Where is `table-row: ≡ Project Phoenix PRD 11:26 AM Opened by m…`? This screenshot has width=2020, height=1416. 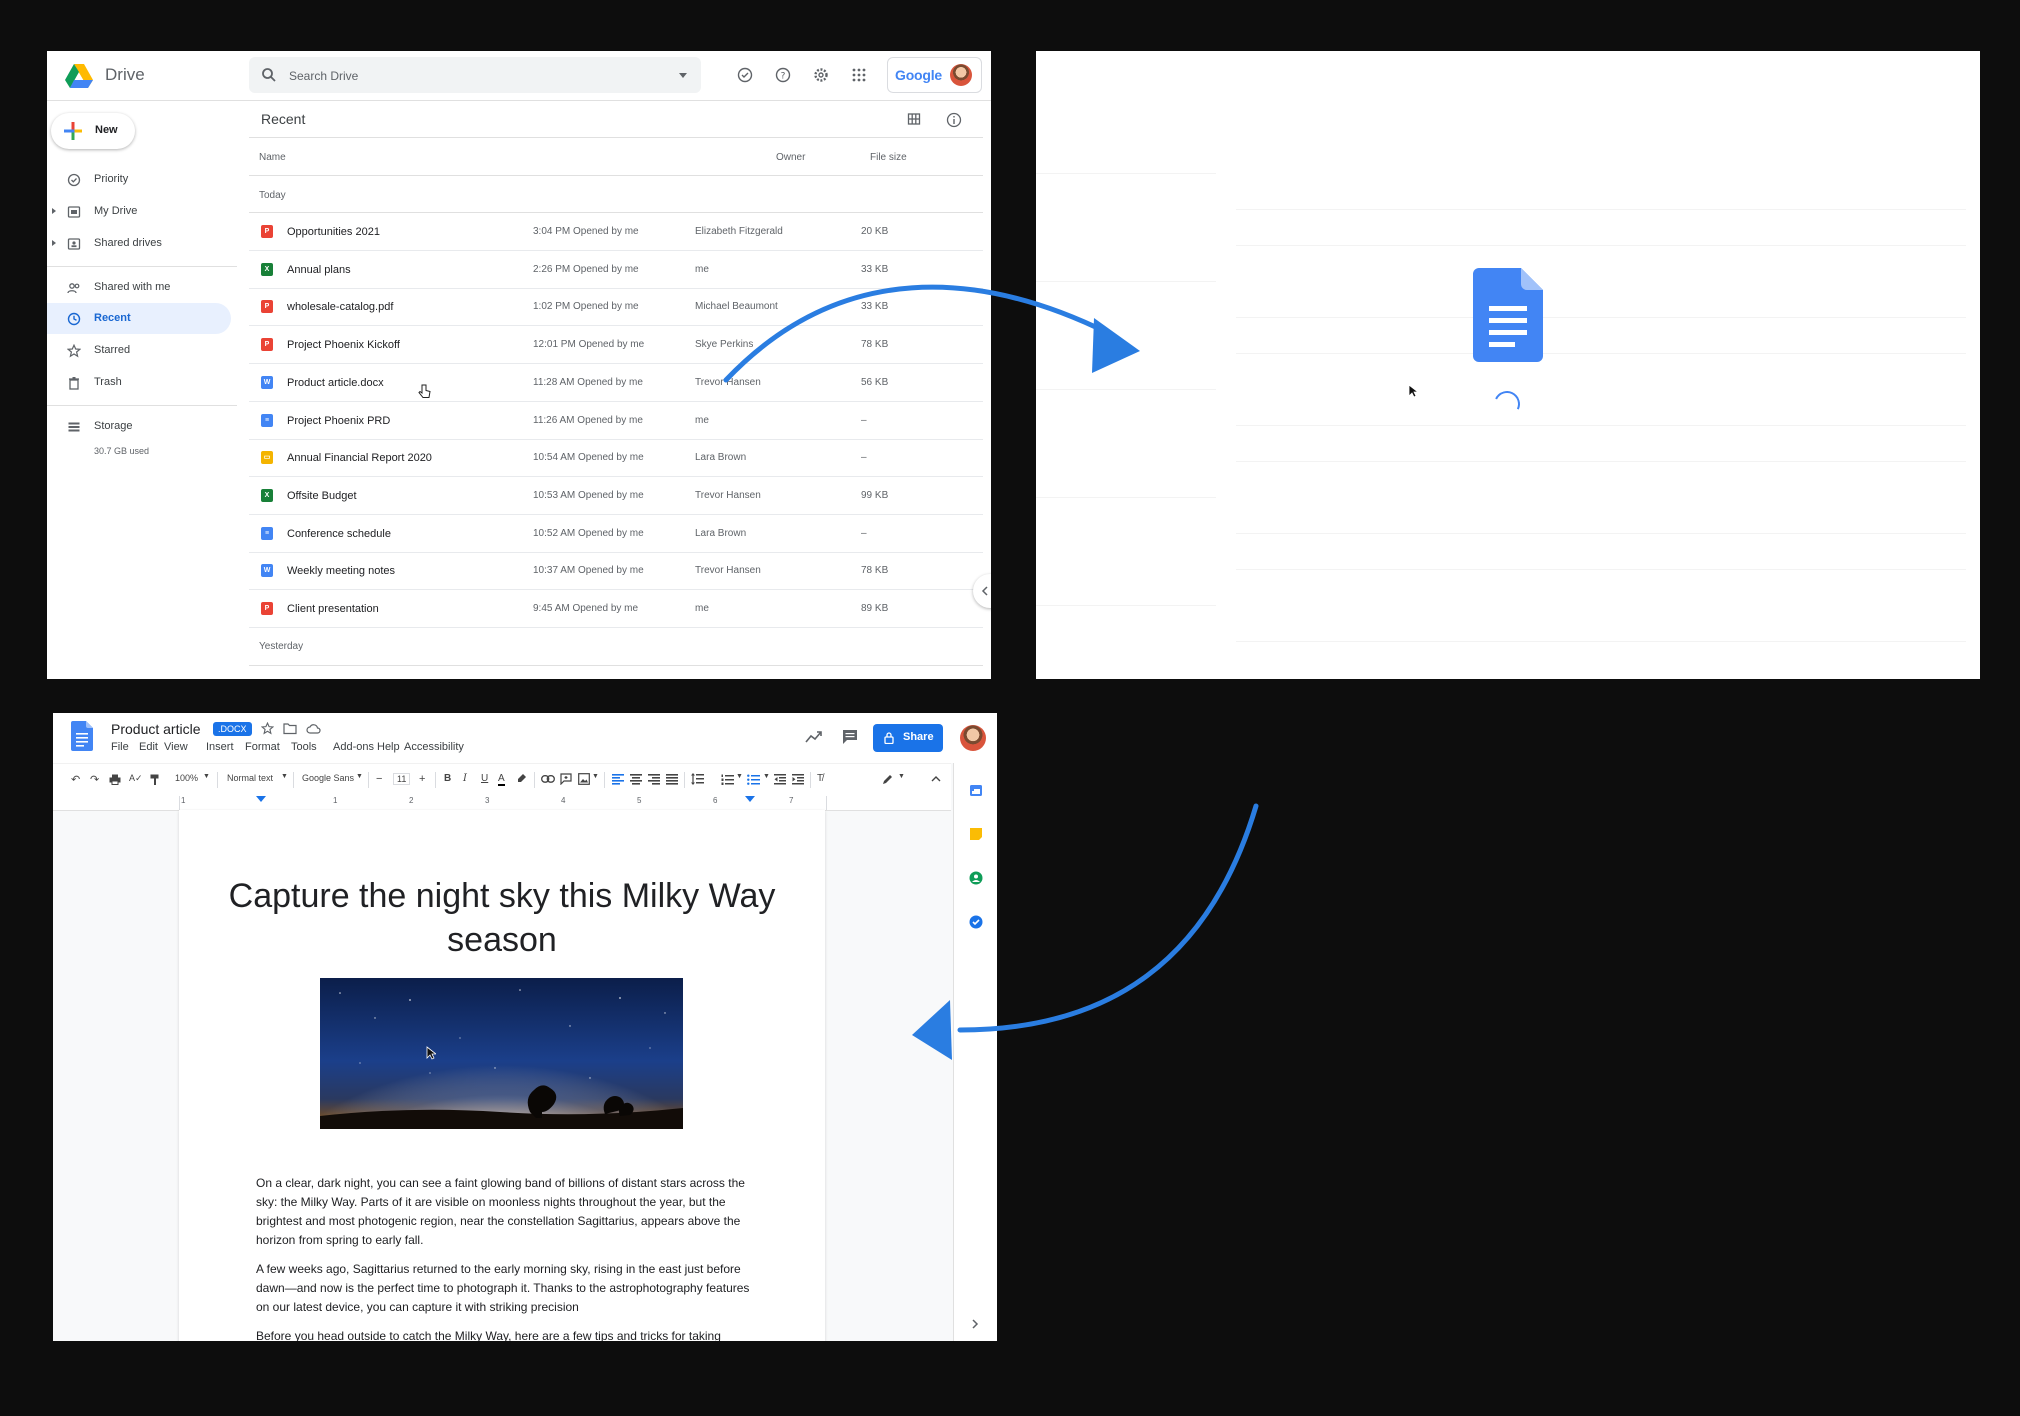
table-row: ≡ Project Phoenix PRD 11:26 AM Opened by m… is located at coordinates (616, 421).